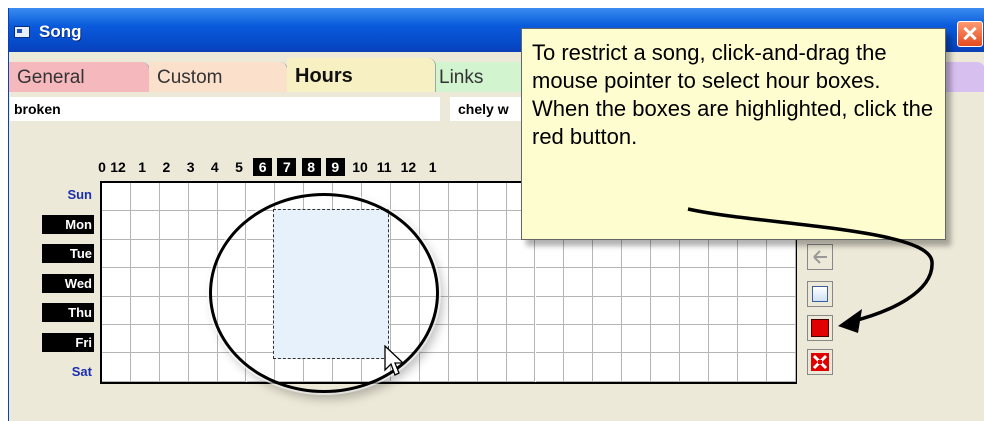 The image size is (984, 421). I want to click on undo-button, so click(820, 257).